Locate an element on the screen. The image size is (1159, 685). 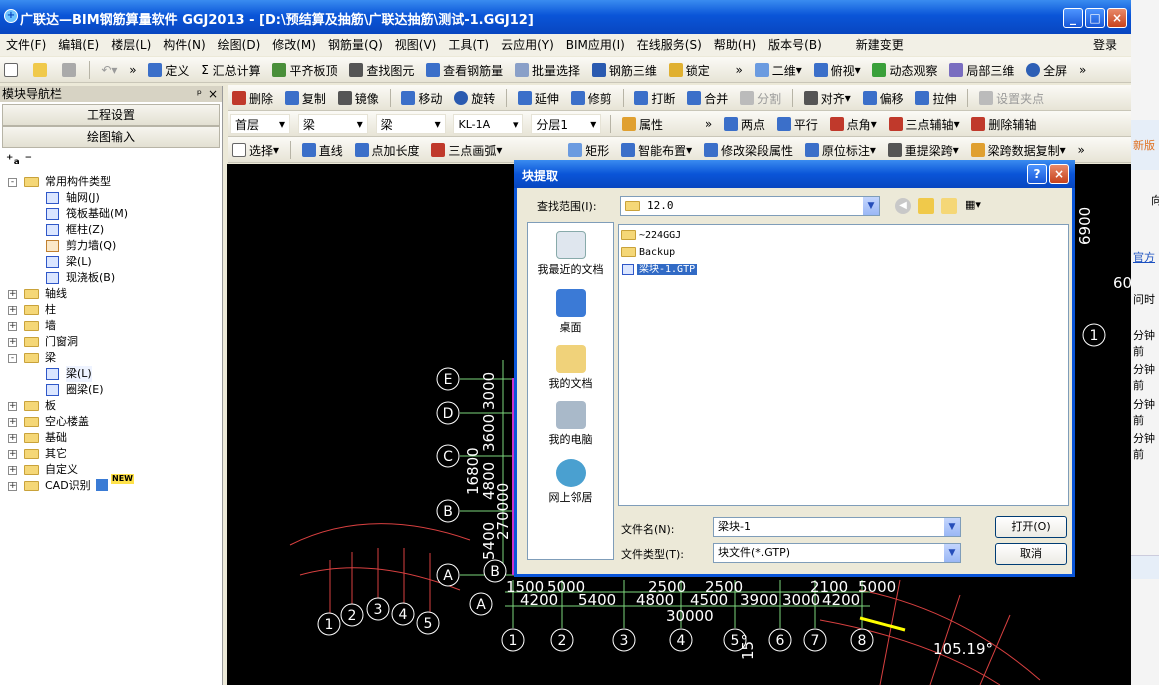
floor-select: 首层 ▾ is located at coordinates (260, 124).